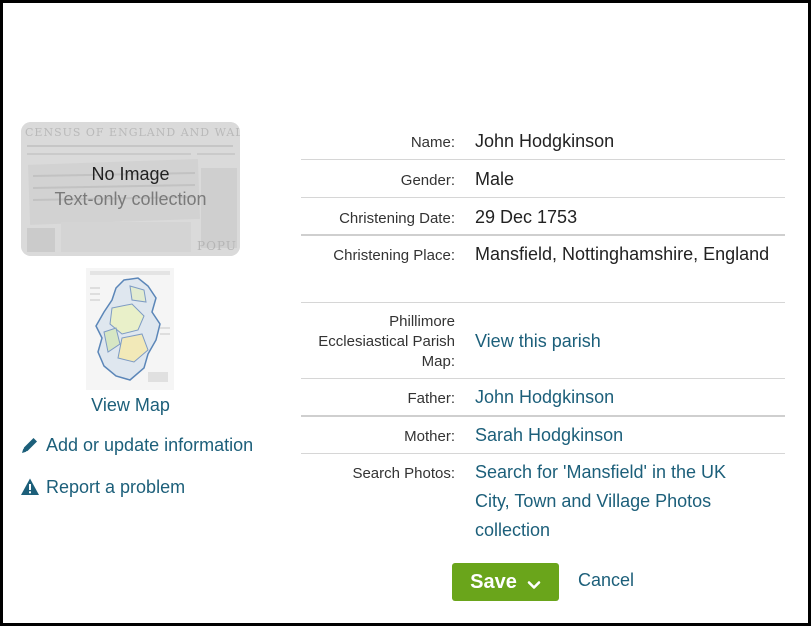 Image resolution: width=811 pixels, height=626 pixels. Describe the element at coordinates (543, 179) in the screenshot. I see `detail-row-gender: Gender: Male` at that location.